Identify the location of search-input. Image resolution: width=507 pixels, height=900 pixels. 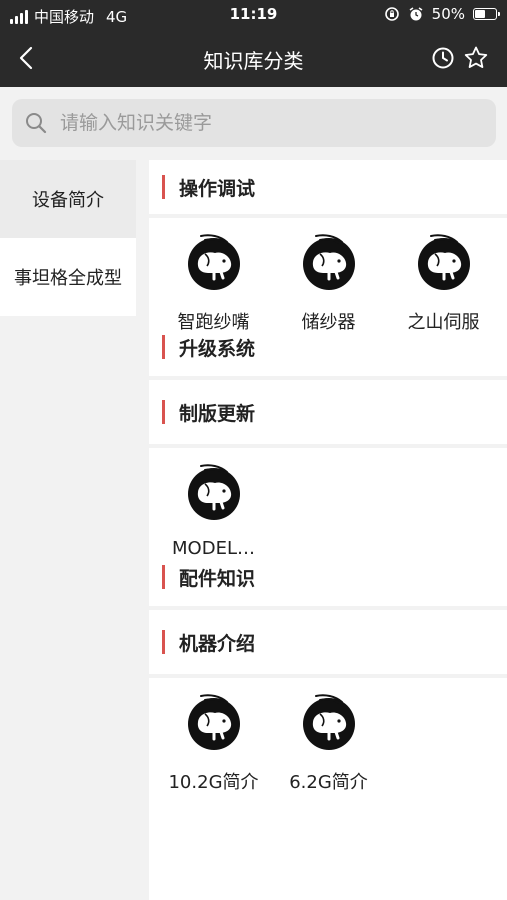
(260, 123).